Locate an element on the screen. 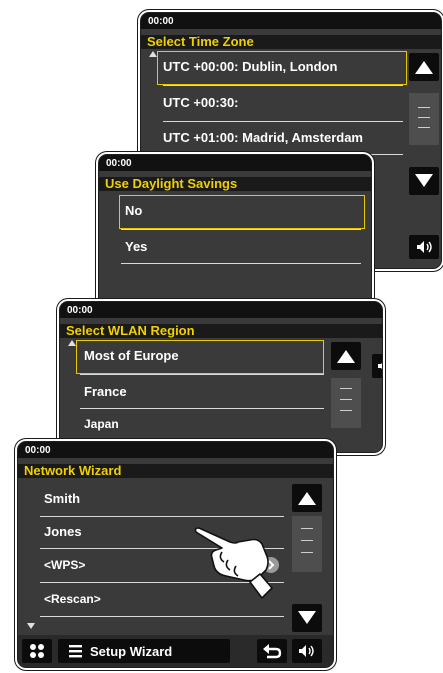 The width and height of the screenshot is (443, 673). screen-title: Use Daylight Savings is located at coordinates (235, 184).